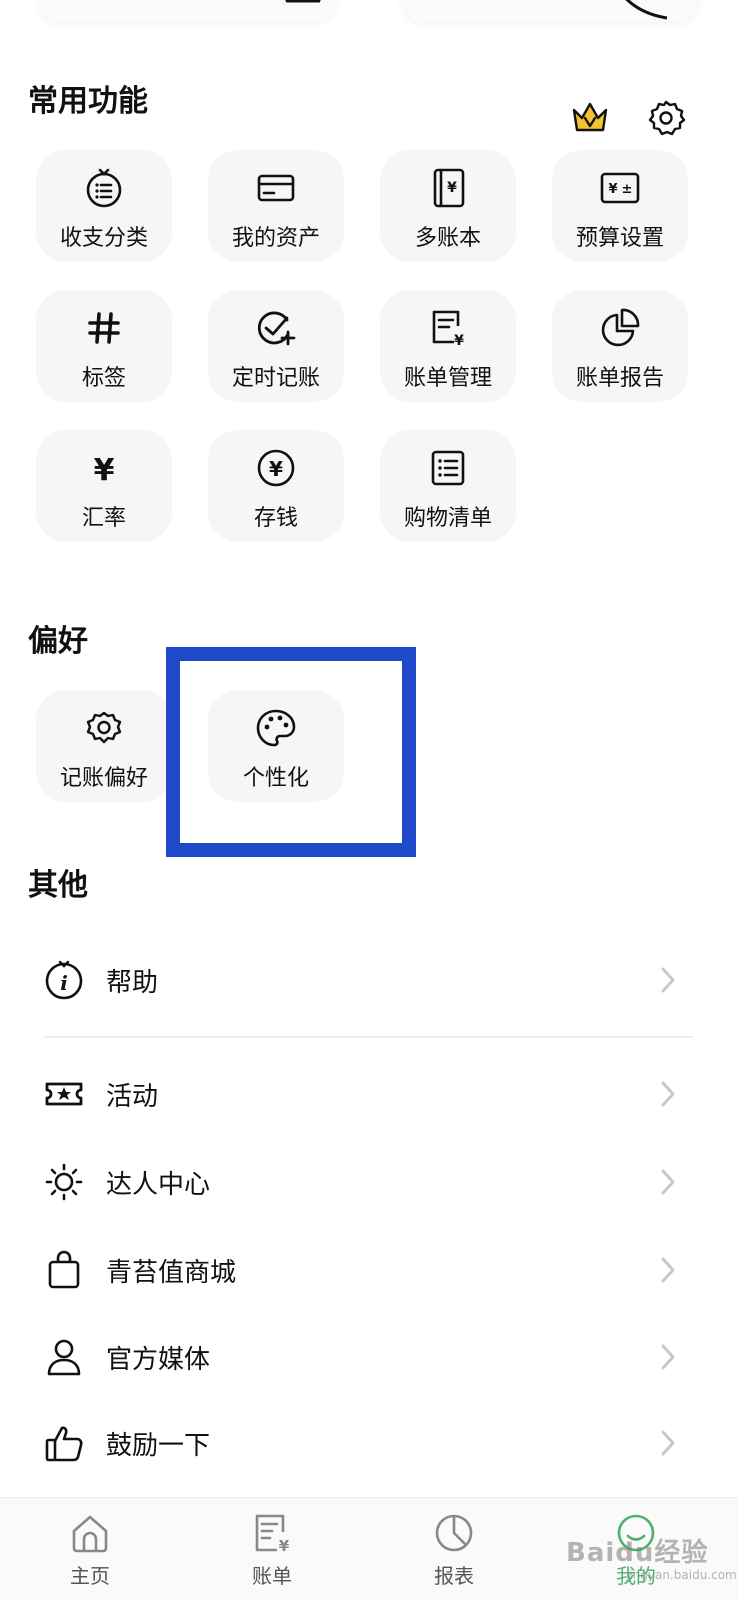 The width and height of the screenshot is (738, 1600). I want to click on list-item-encourage: 鼓励一下, so click(369, 1443).